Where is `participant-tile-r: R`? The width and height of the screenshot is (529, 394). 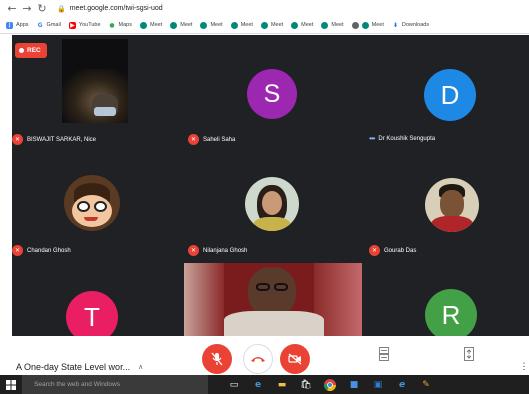
participant-tile-r: R is located at coordinates (450, 301).